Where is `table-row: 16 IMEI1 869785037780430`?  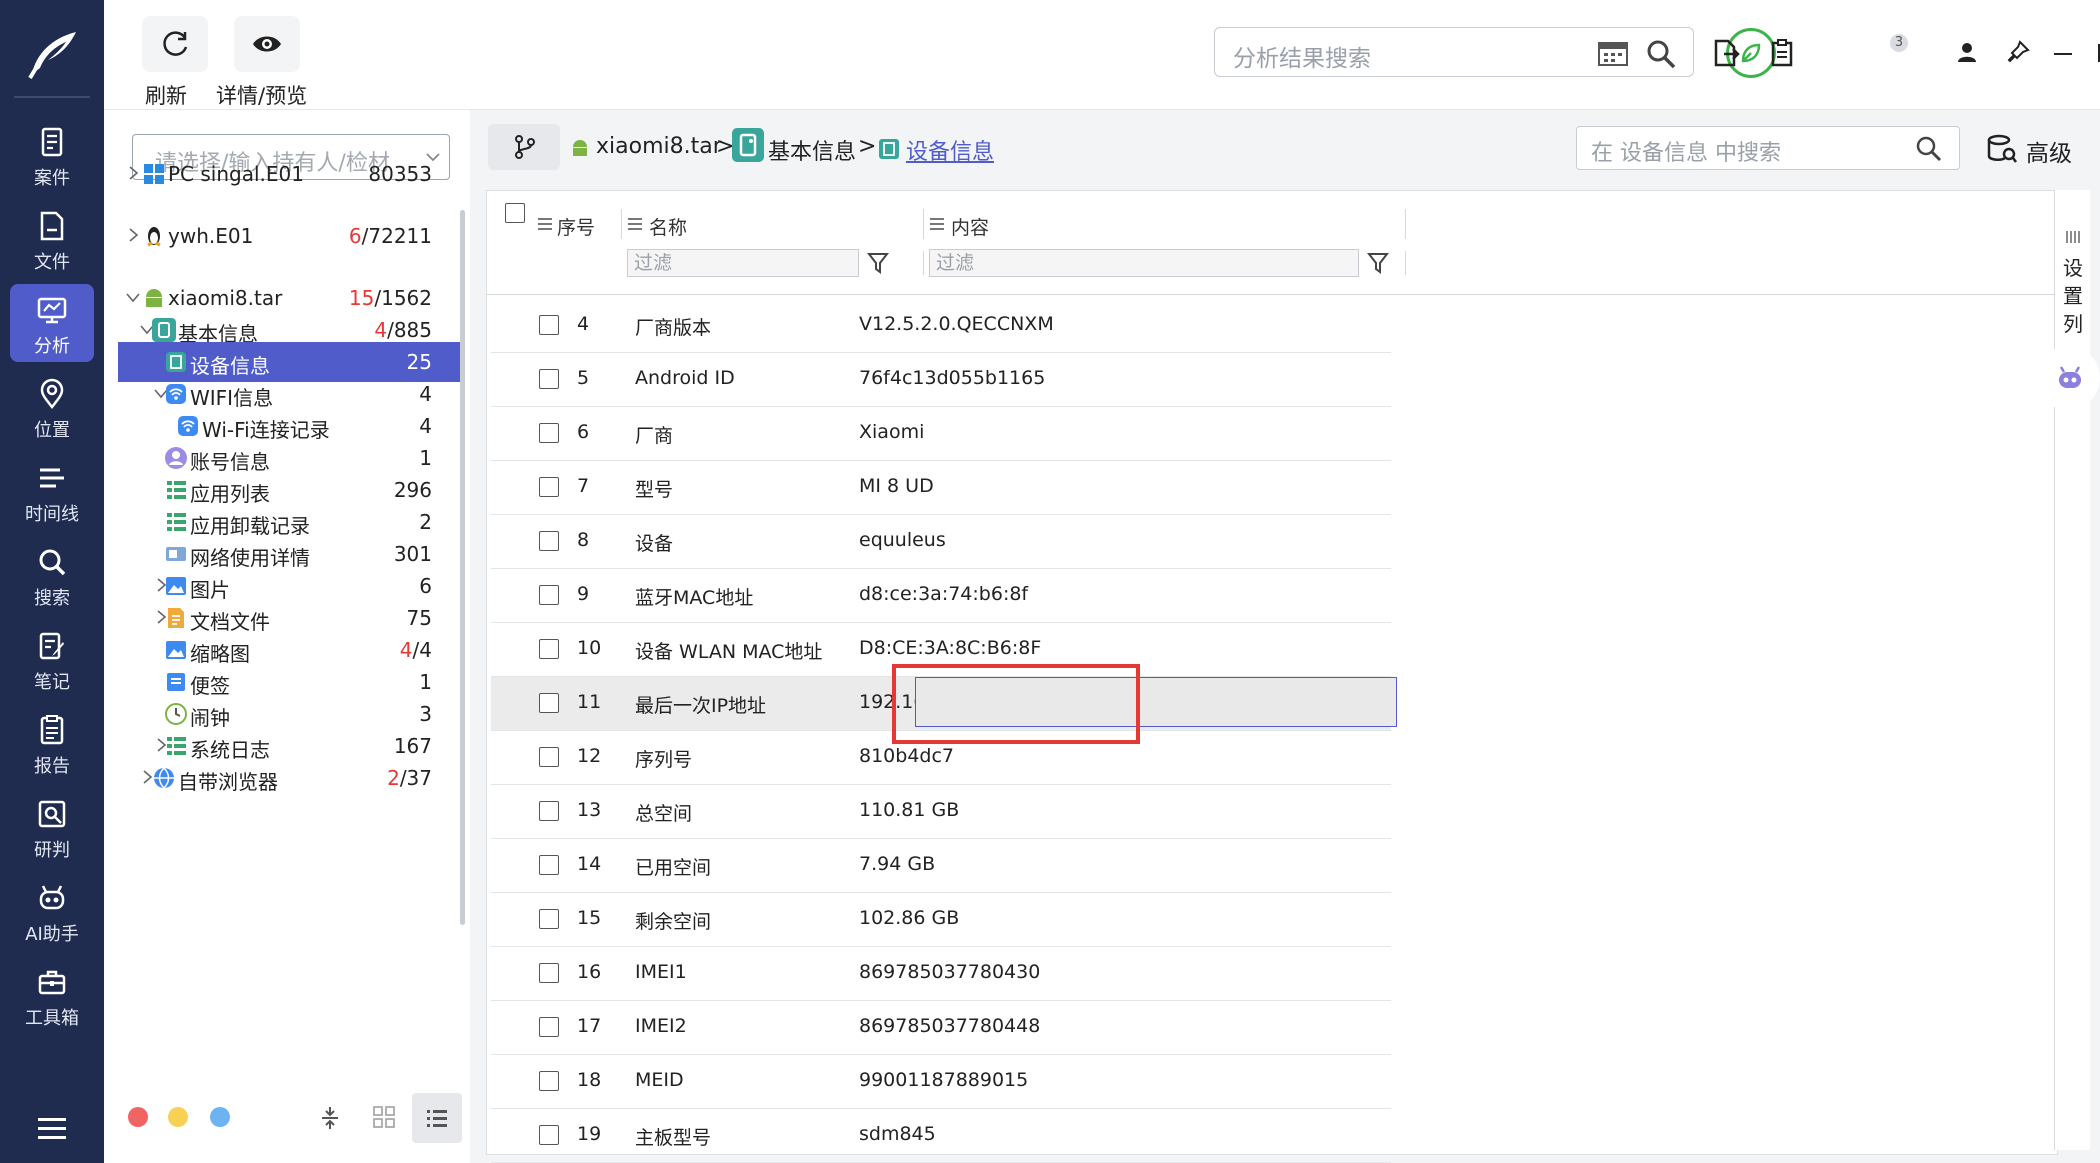
table-row: 16 IMEI1 869785037780430 is located at coordinates (941, 974).